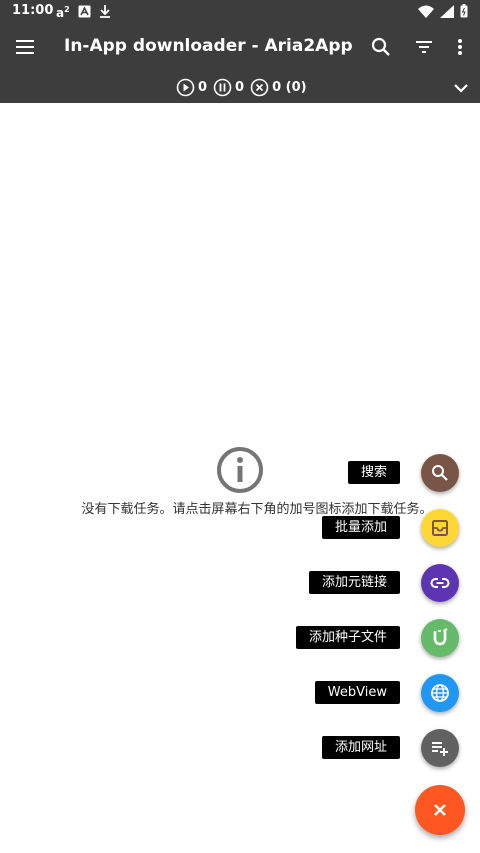 This screenshot has height=853, width=480. Describe the element at coordinates (360, 747) in the screenshot. I see `fab-label-add-uri: 添加网址` at that location.